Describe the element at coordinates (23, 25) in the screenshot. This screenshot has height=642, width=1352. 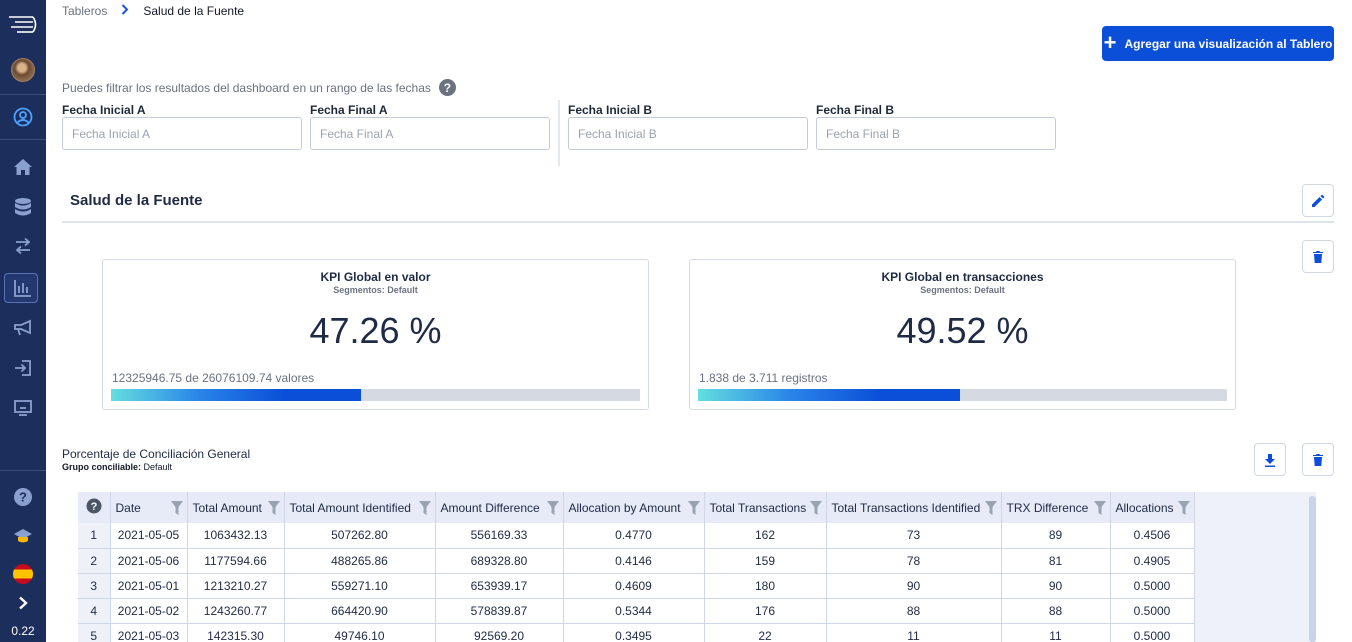
I see `logo-icon` at that location.